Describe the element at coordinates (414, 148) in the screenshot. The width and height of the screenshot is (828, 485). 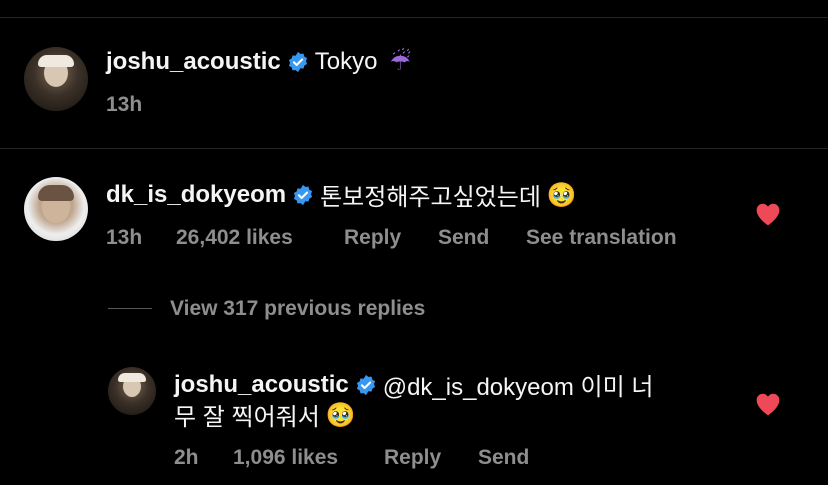
I see `caption-divider` at that location.